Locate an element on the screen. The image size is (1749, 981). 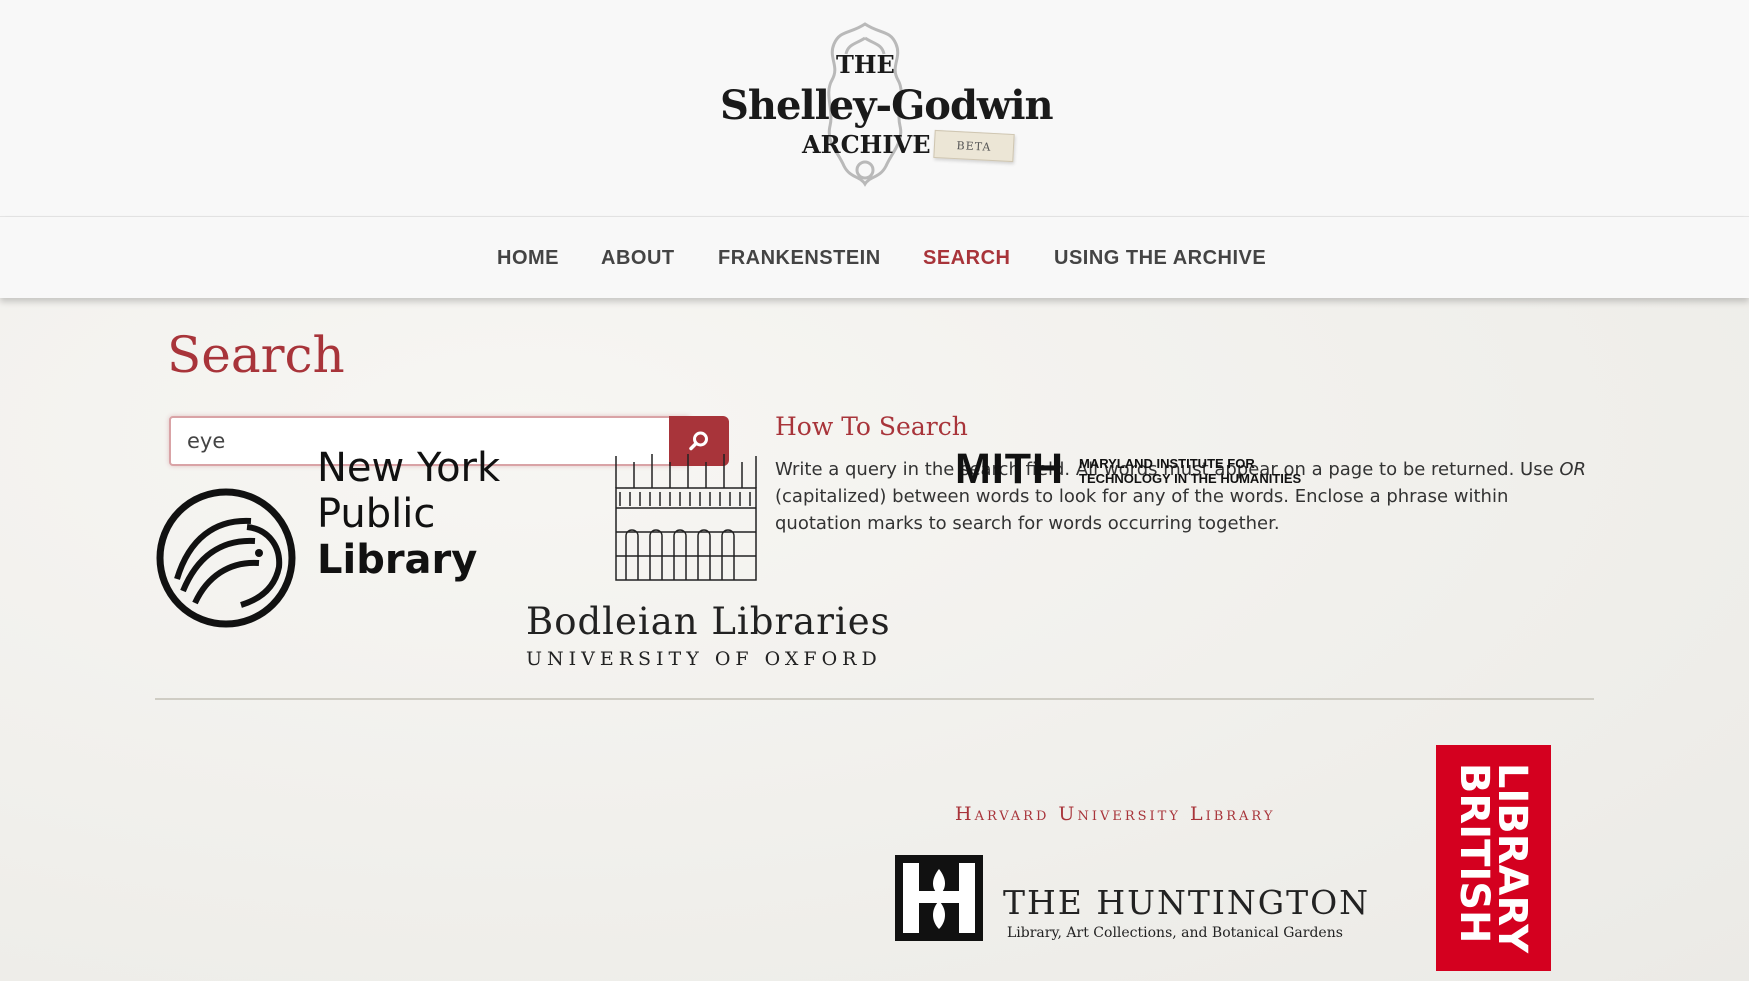
nypl-line1: New York is located at coordinates (409, 468).